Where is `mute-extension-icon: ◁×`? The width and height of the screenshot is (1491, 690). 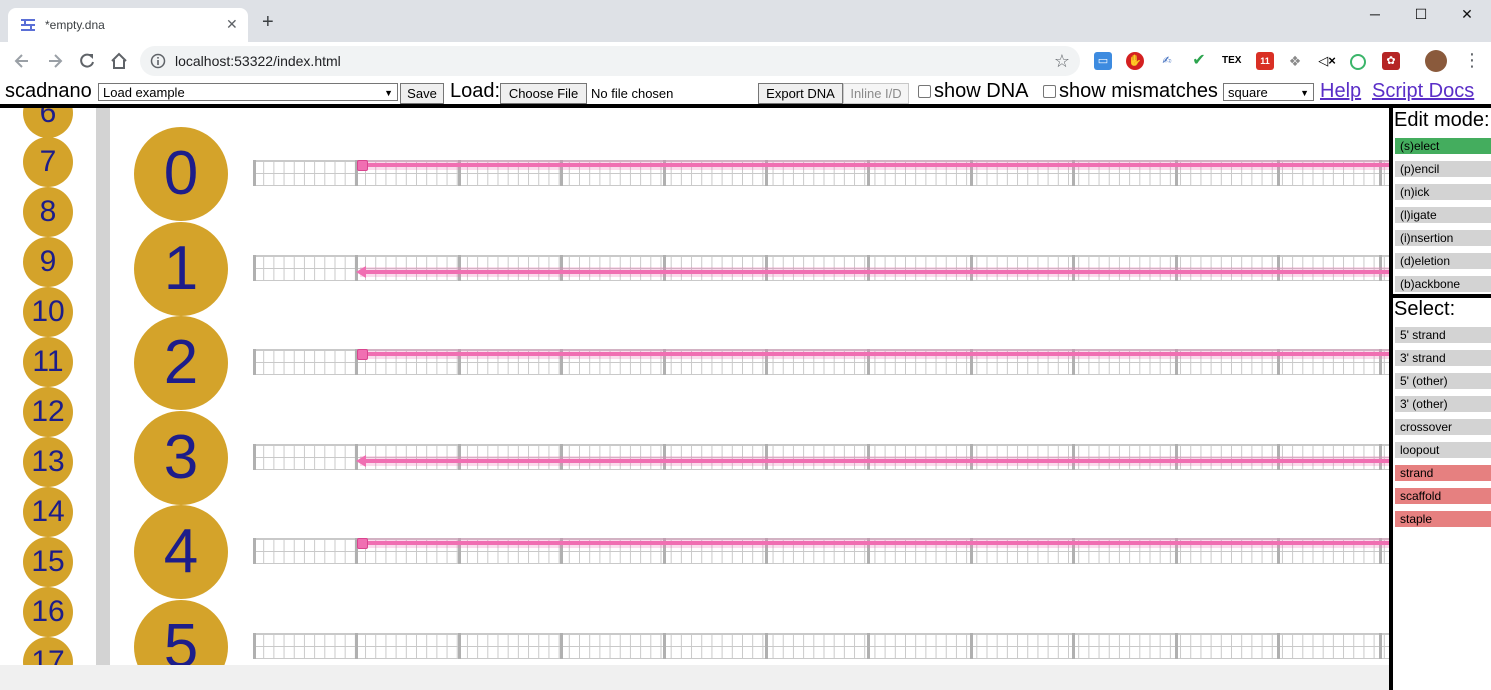 mute-extension-icon: ◁× is located at coordinates (1327, 61).